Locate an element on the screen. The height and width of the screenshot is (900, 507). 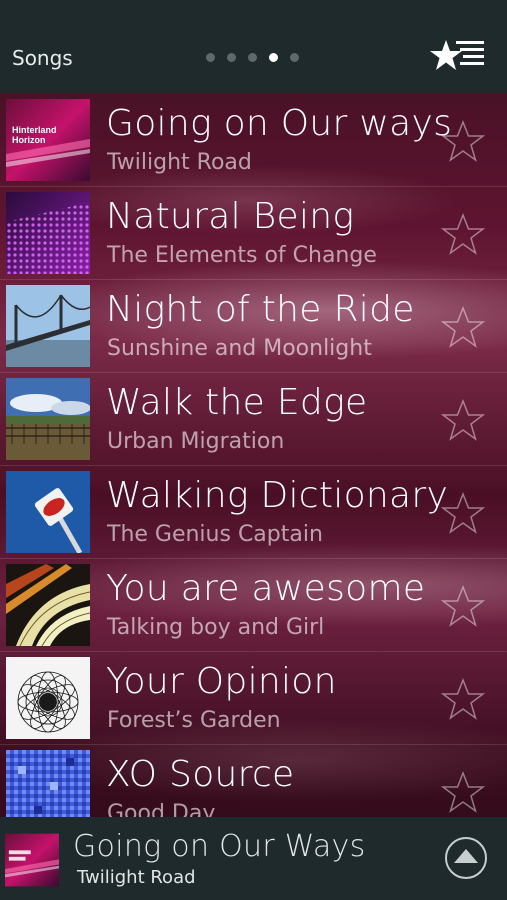
album-art-mandala is located at coordinates (48, 698).